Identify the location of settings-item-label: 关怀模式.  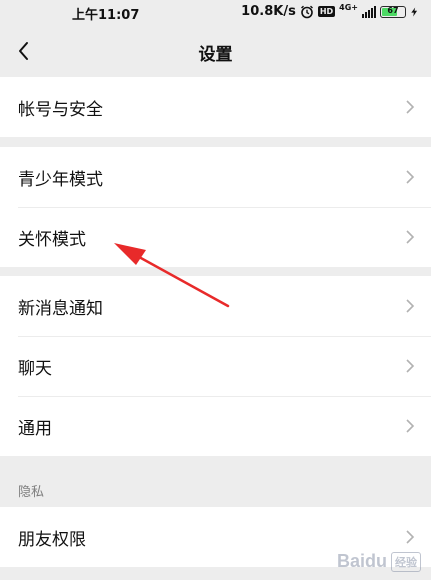
(52, 239).